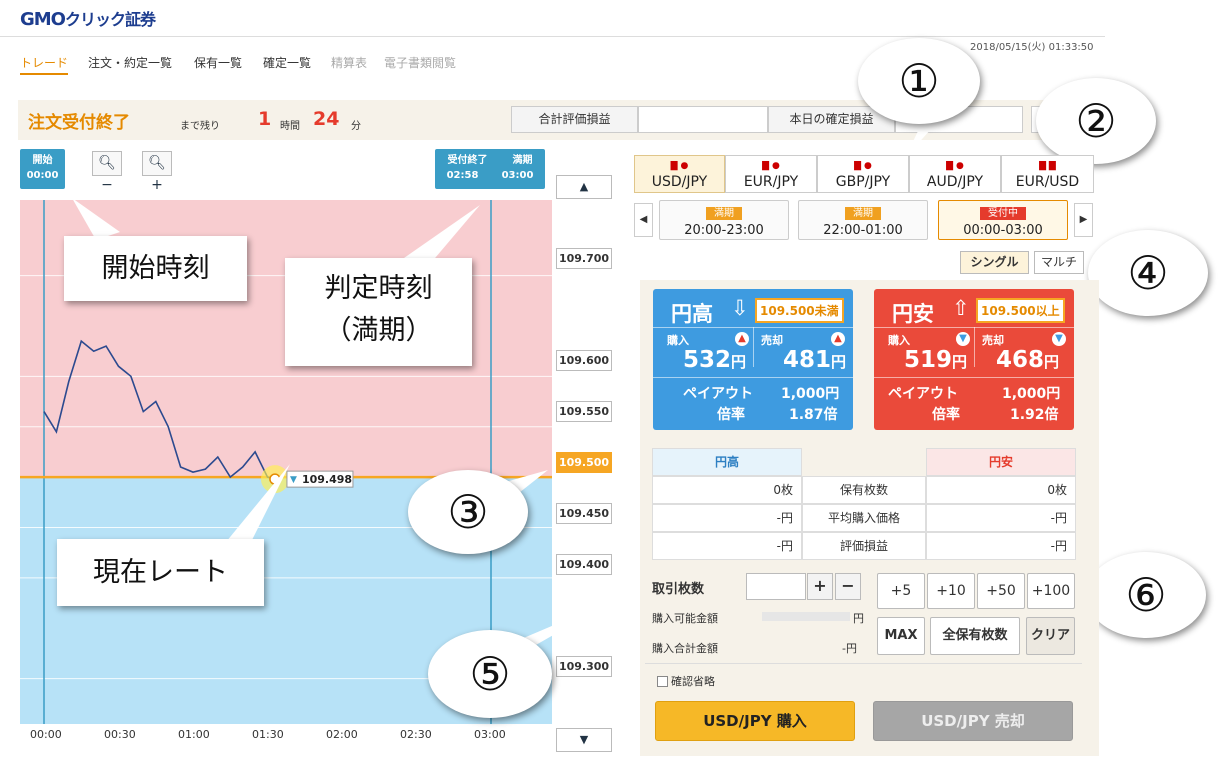 The image size is (1219, 761). I want to click on callout-judge-time: 判定時刻 （満期）, so click(378, 312).